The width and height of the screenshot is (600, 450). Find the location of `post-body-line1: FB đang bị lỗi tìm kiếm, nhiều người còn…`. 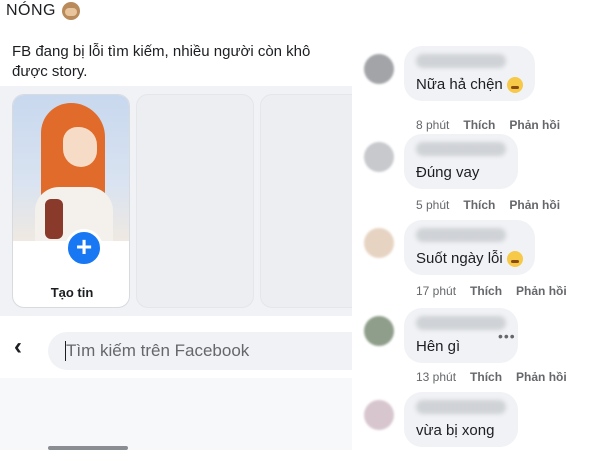

post-body-line1: FB đang bị lỗi tìm kiếm, nhiều người còn… is located at coordinates (161, 51).